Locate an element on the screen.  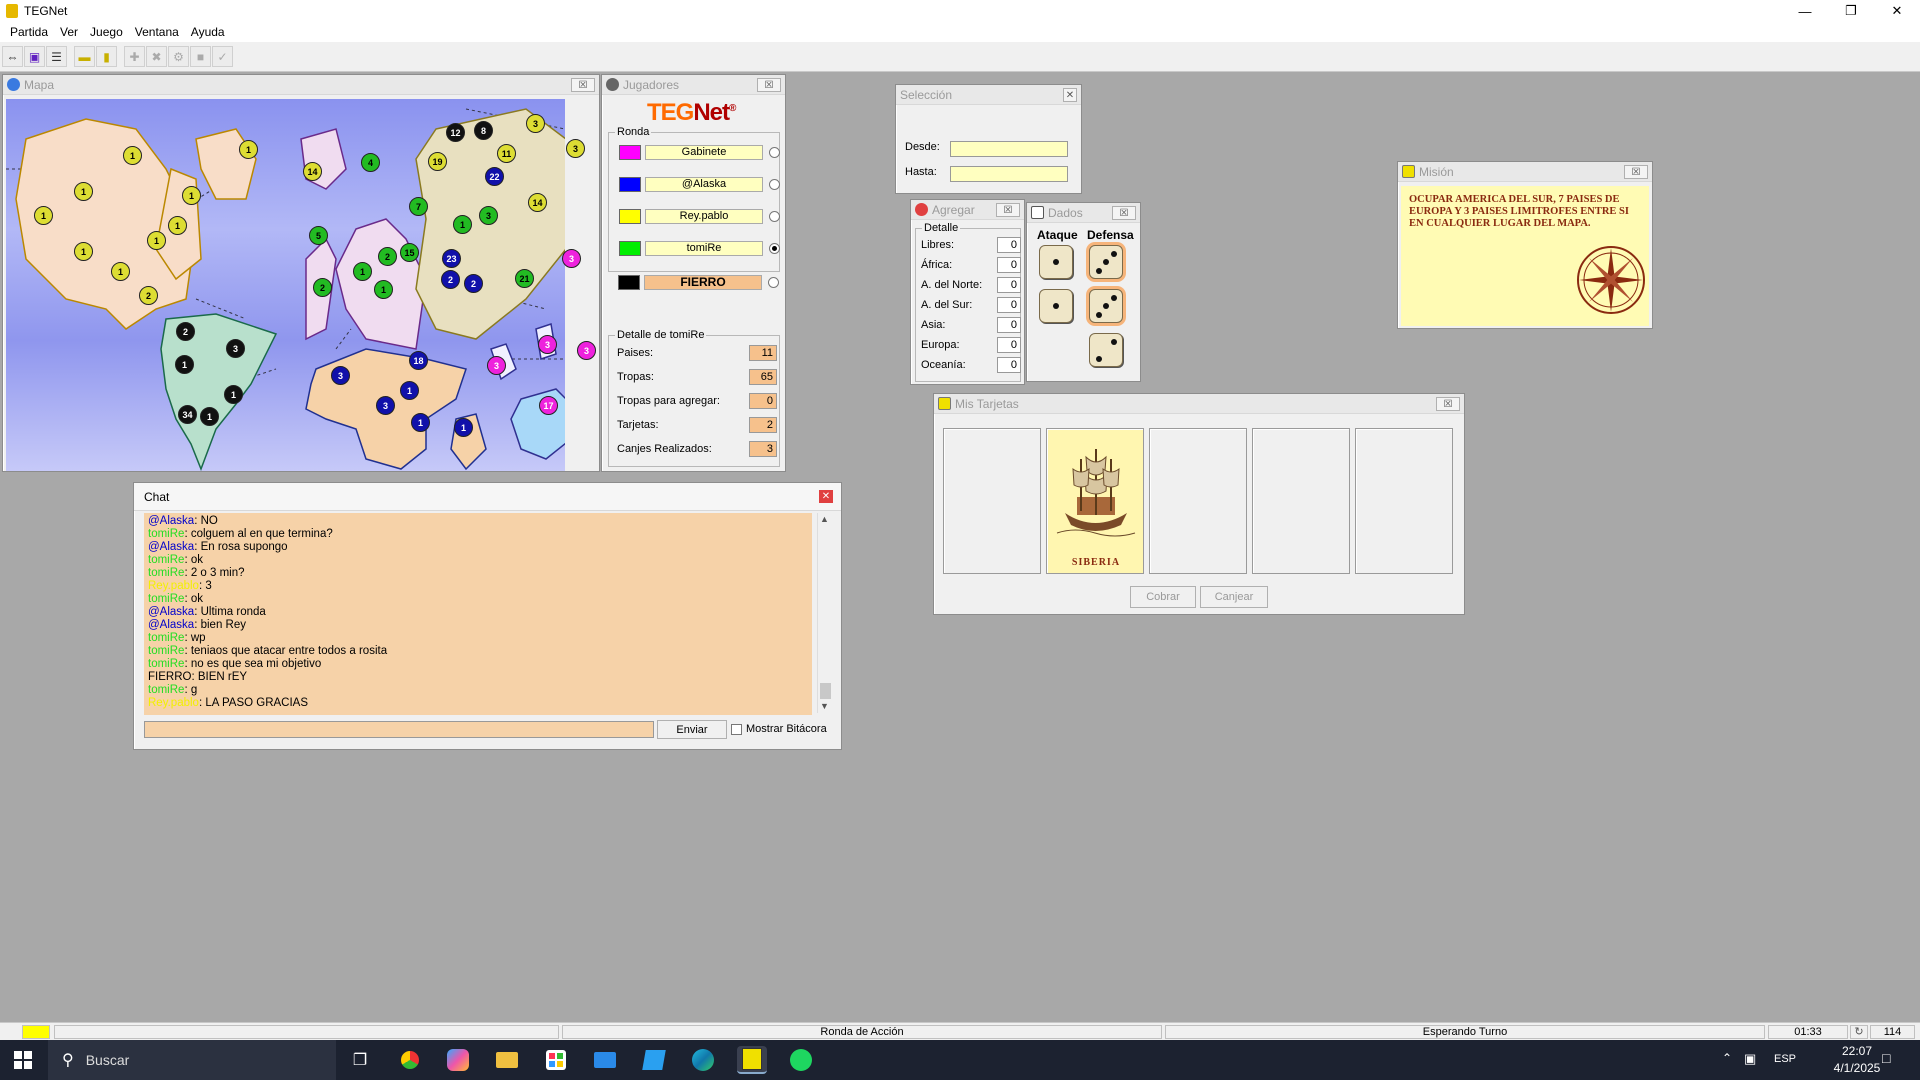
send-button: Enviar is located at coordinates (692, 729).